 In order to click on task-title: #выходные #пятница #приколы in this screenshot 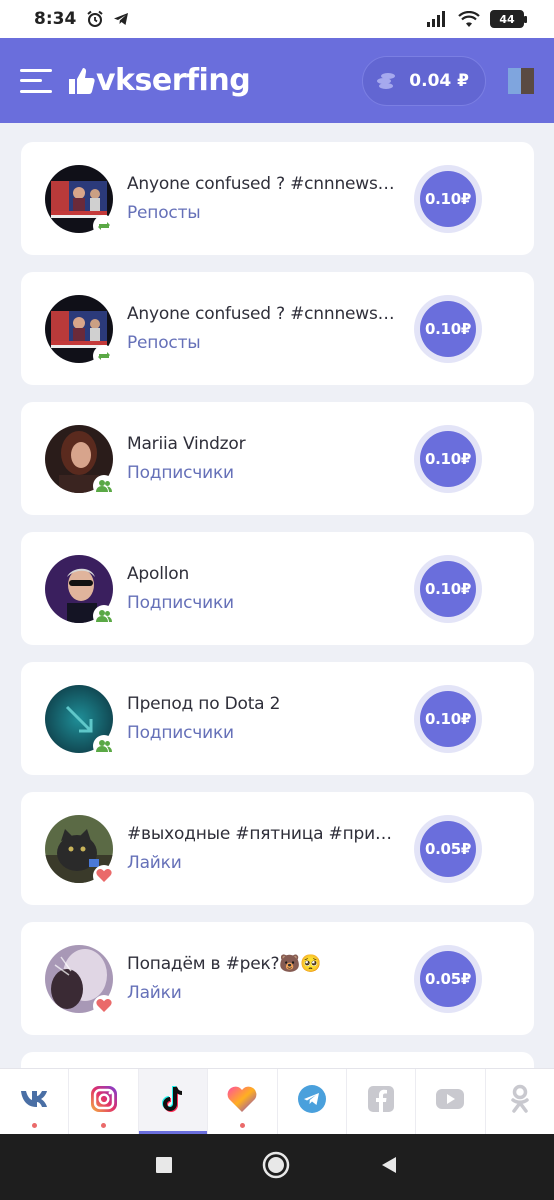, I will do `click(262, 834)`.